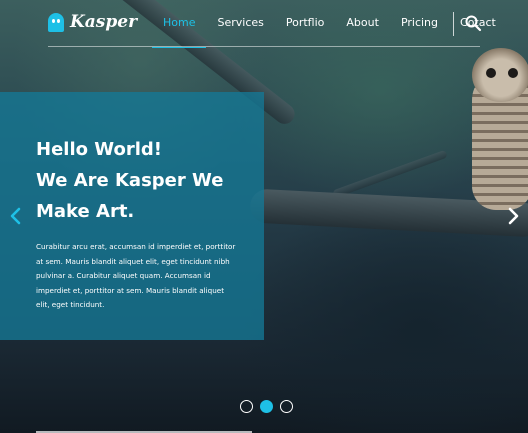  I want to click on ghost-logo-icon, so click(56, 22).